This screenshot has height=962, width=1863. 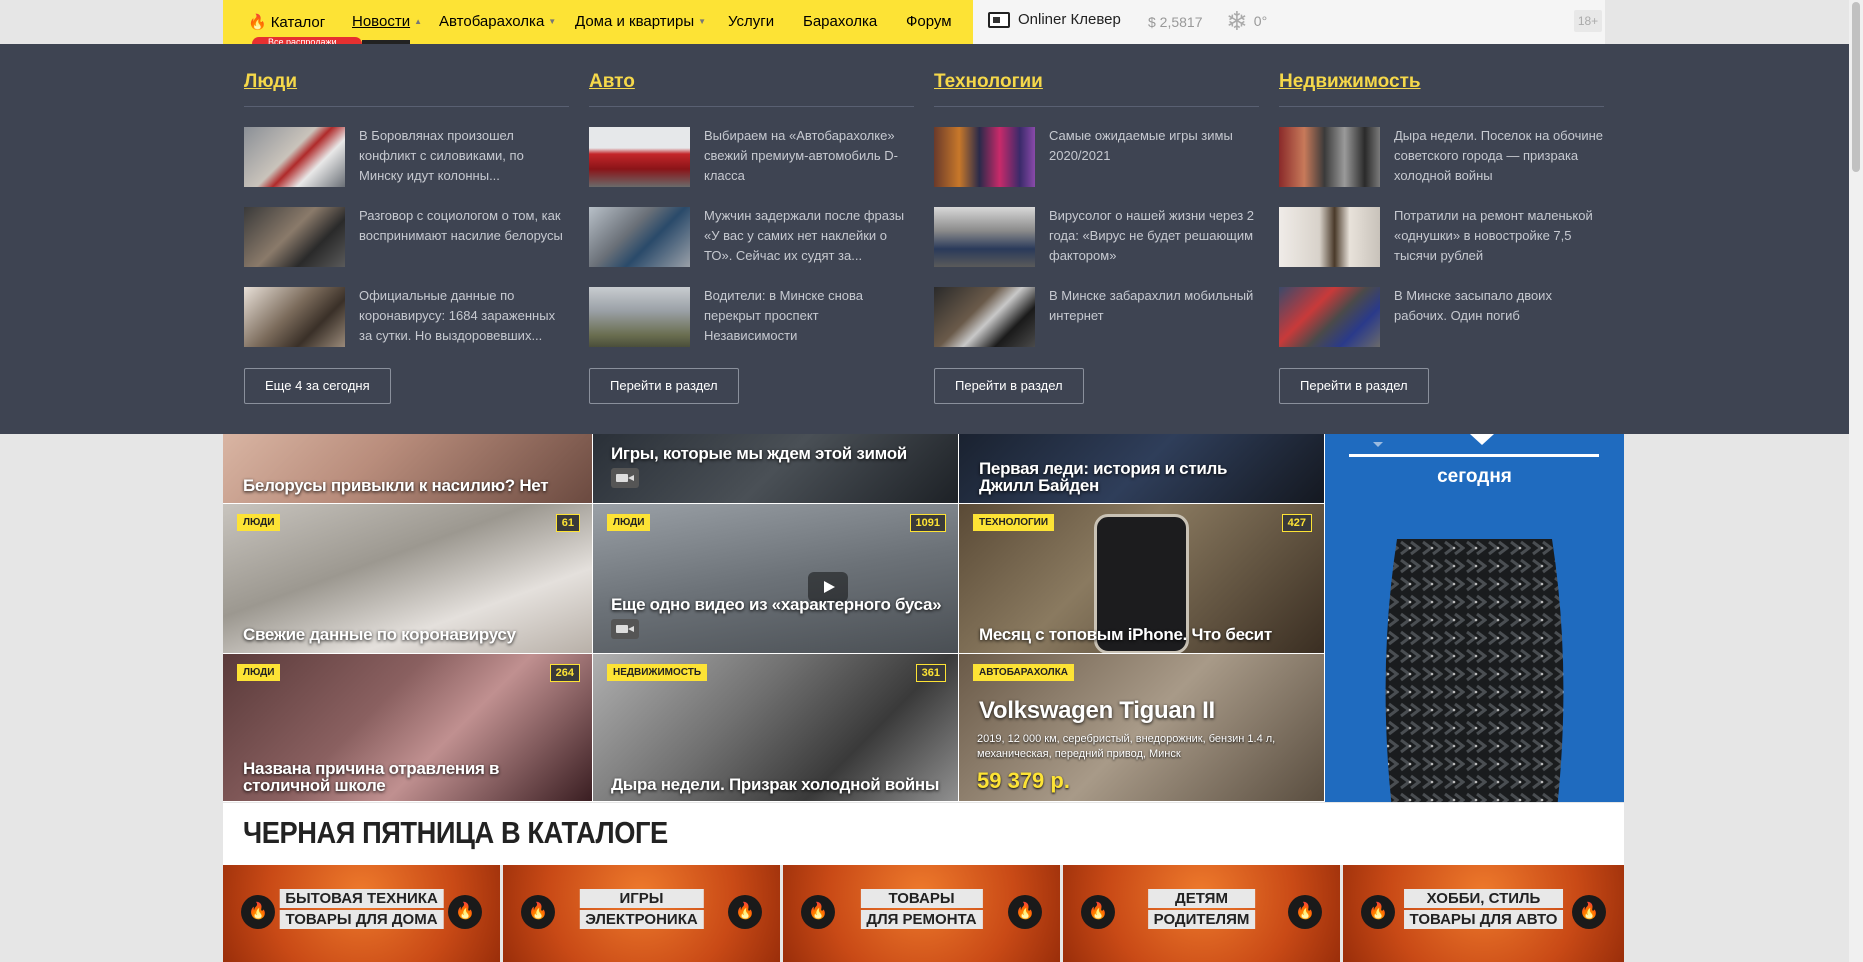 What do you see at coordinates (317, 386) in the screenshot?
I see `more-today-button: Еще 4 за сегодня` at bounding box center [317, 386].